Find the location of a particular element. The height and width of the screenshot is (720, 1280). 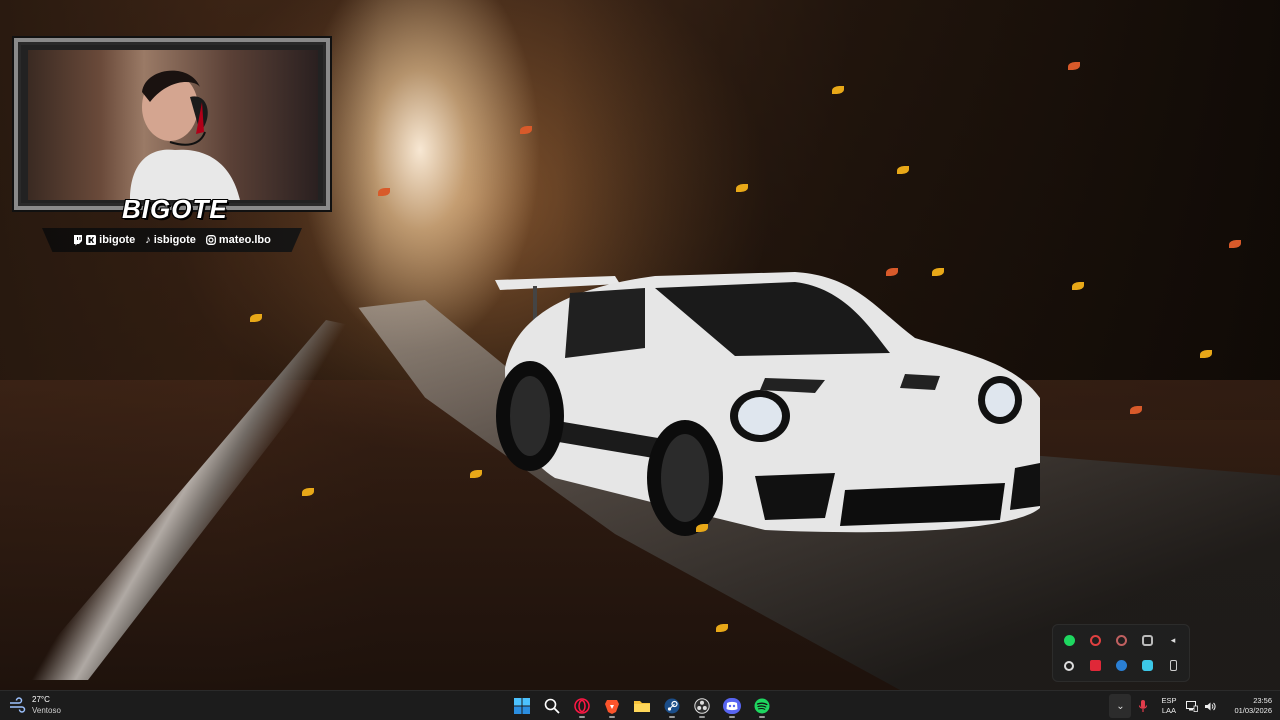

weather-text: 27°C Ventoso is located at coordinates (46, 705).